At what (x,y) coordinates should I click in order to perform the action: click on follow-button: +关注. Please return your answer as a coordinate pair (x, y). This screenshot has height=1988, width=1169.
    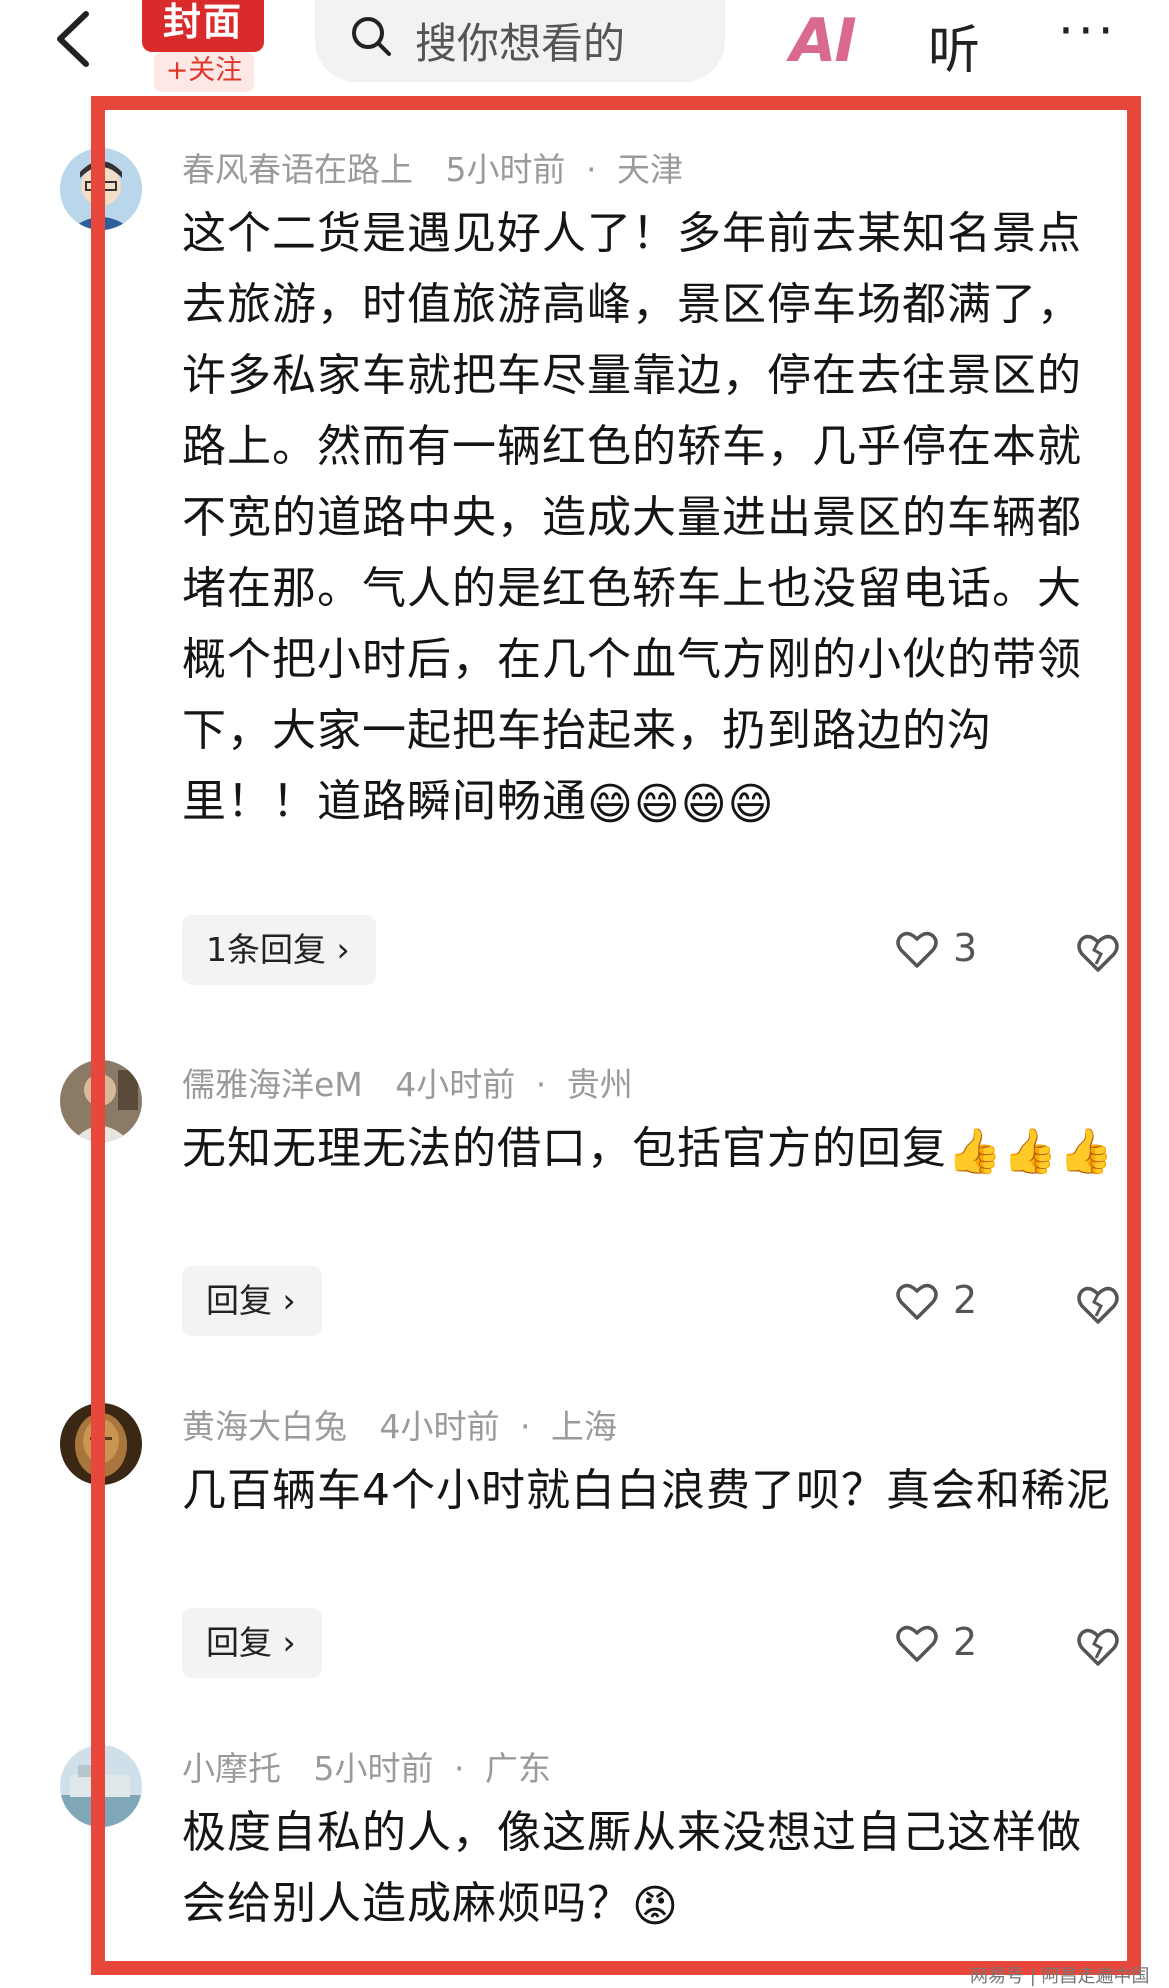
    Looking at the image, I should click on (204, 72).